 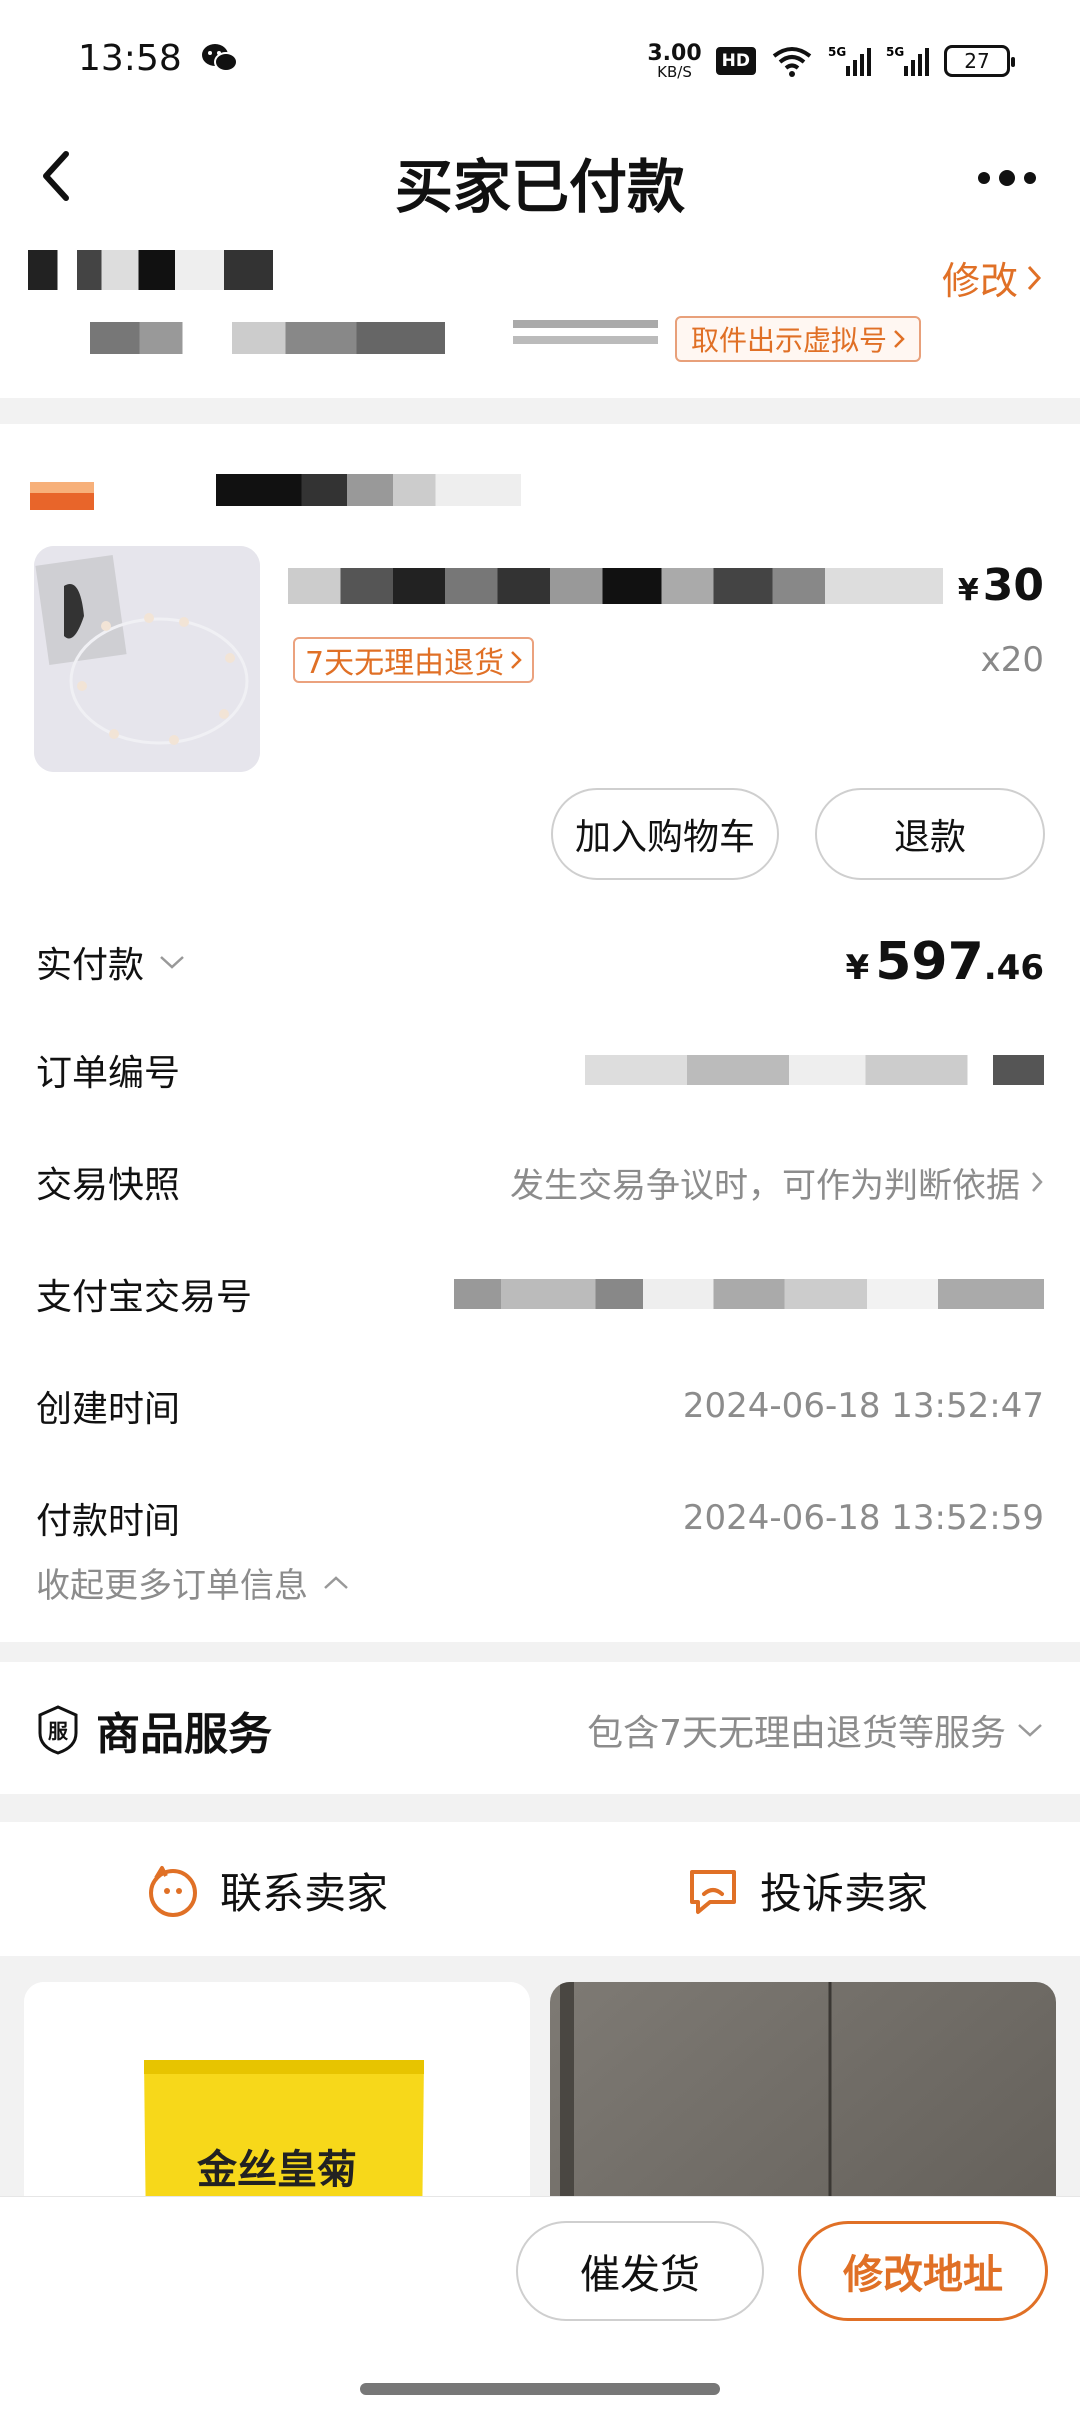 I want to click on chat-face-icon, so click(x=173, y=1891).